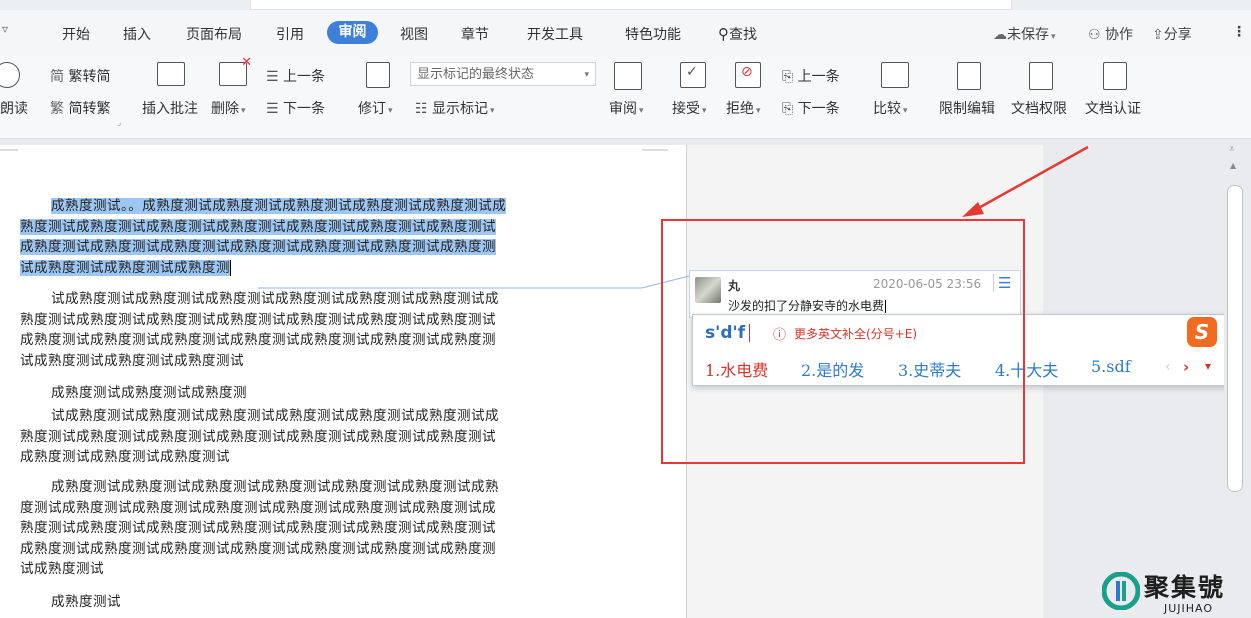  Describe the element at coordinates (1232, 149) in the screenshot. I see `scroll-top-icon: ⩡` at that location.